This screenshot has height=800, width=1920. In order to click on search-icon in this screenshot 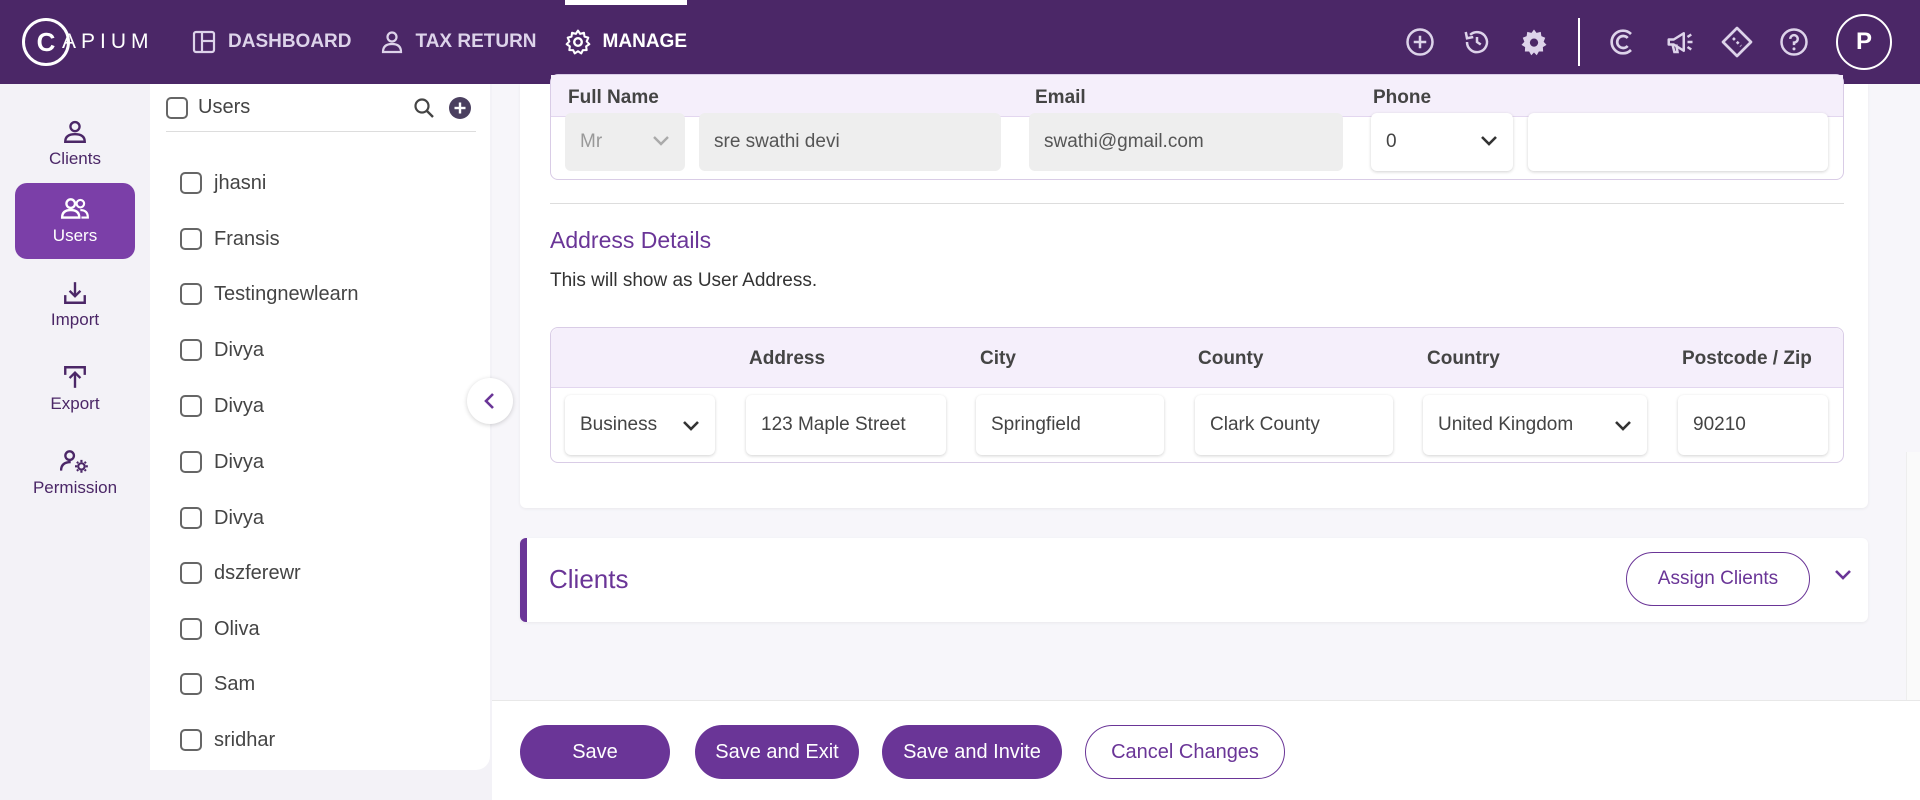, I will do `click(424, 110)`.